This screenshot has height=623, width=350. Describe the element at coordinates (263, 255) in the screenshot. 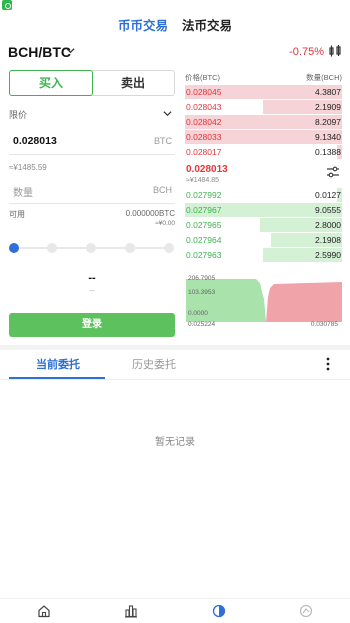

I see `bid-row: 0.027963 2.5990` at that location.